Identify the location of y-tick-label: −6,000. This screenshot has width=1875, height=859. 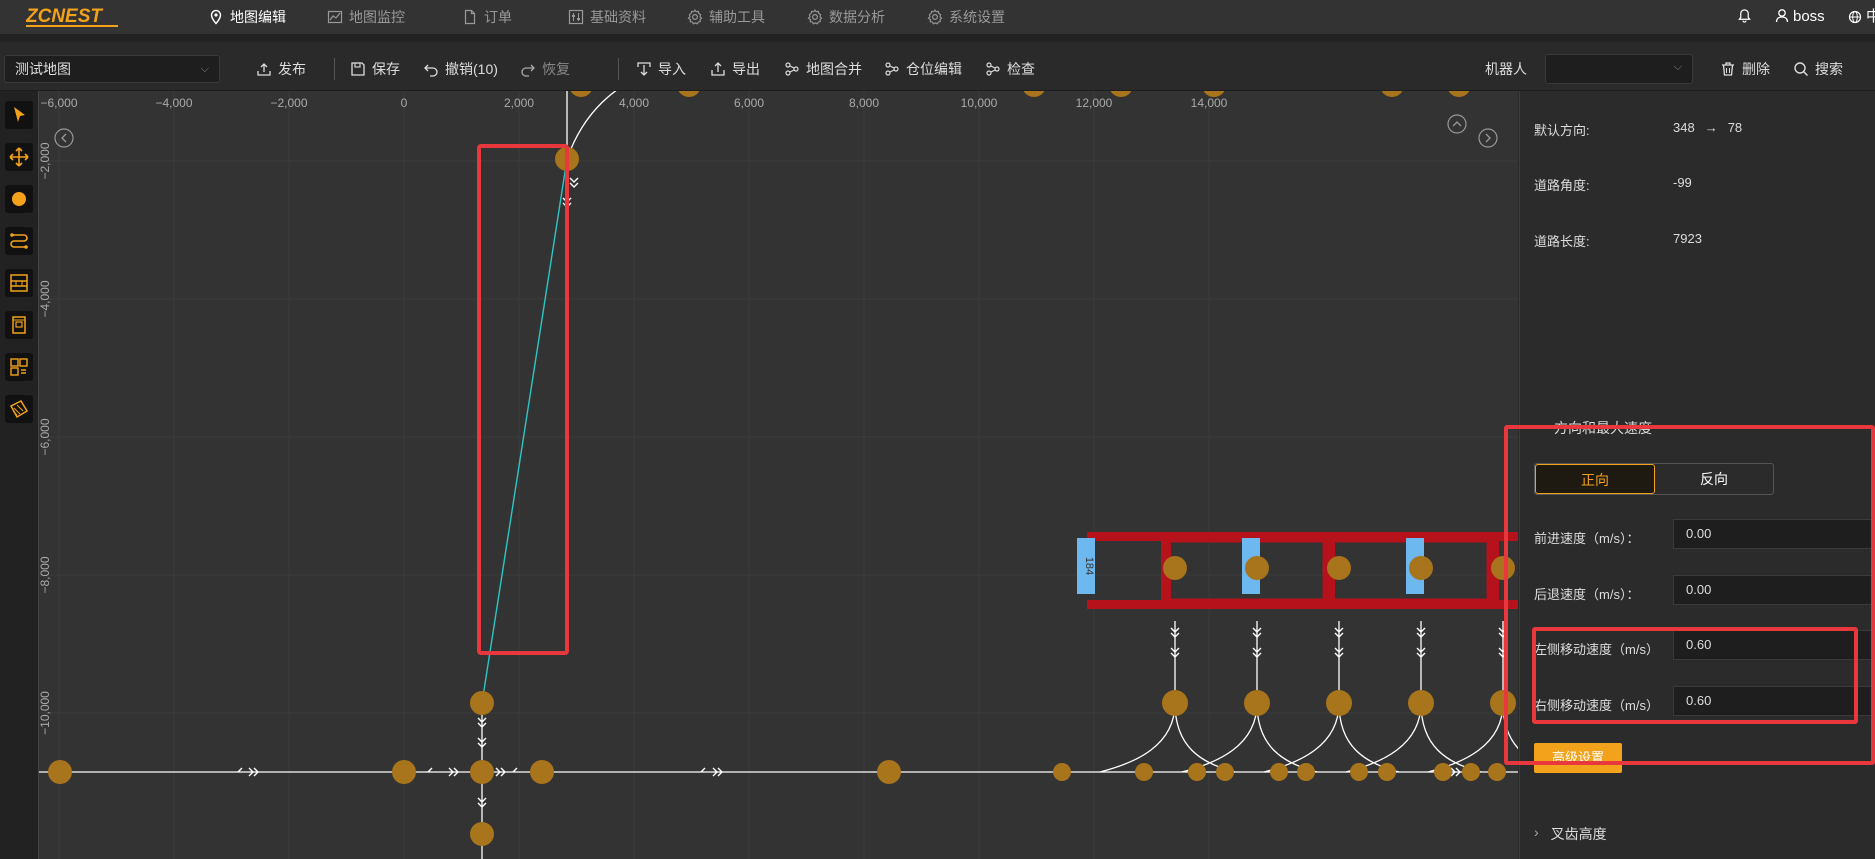
(45, 436).